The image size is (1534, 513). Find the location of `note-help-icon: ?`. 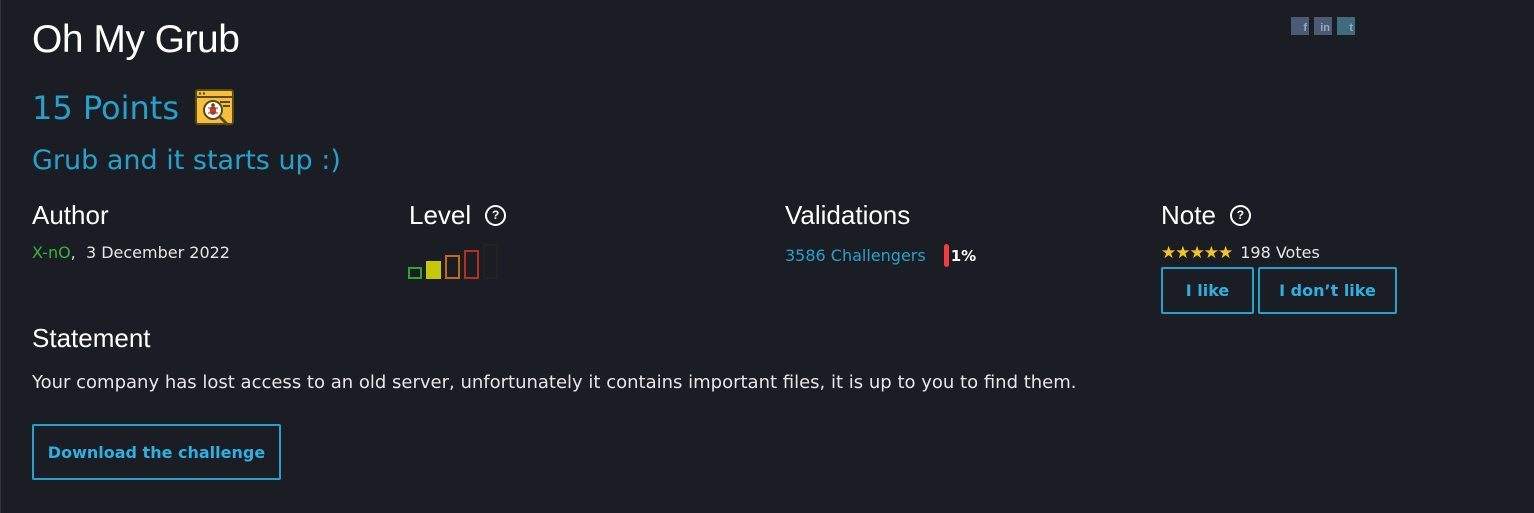

note-help-icon: ? is located at coordinates (1240, 215).